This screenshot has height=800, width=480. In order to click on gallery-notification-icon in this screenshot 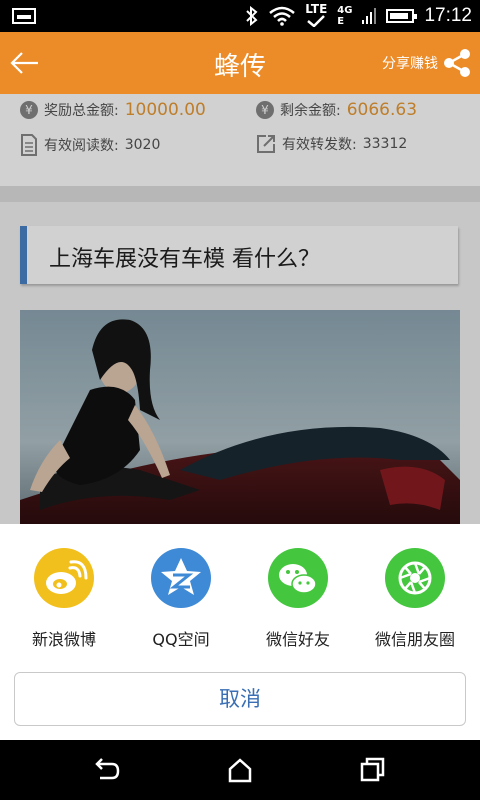, I will do `click(24, 16)`.